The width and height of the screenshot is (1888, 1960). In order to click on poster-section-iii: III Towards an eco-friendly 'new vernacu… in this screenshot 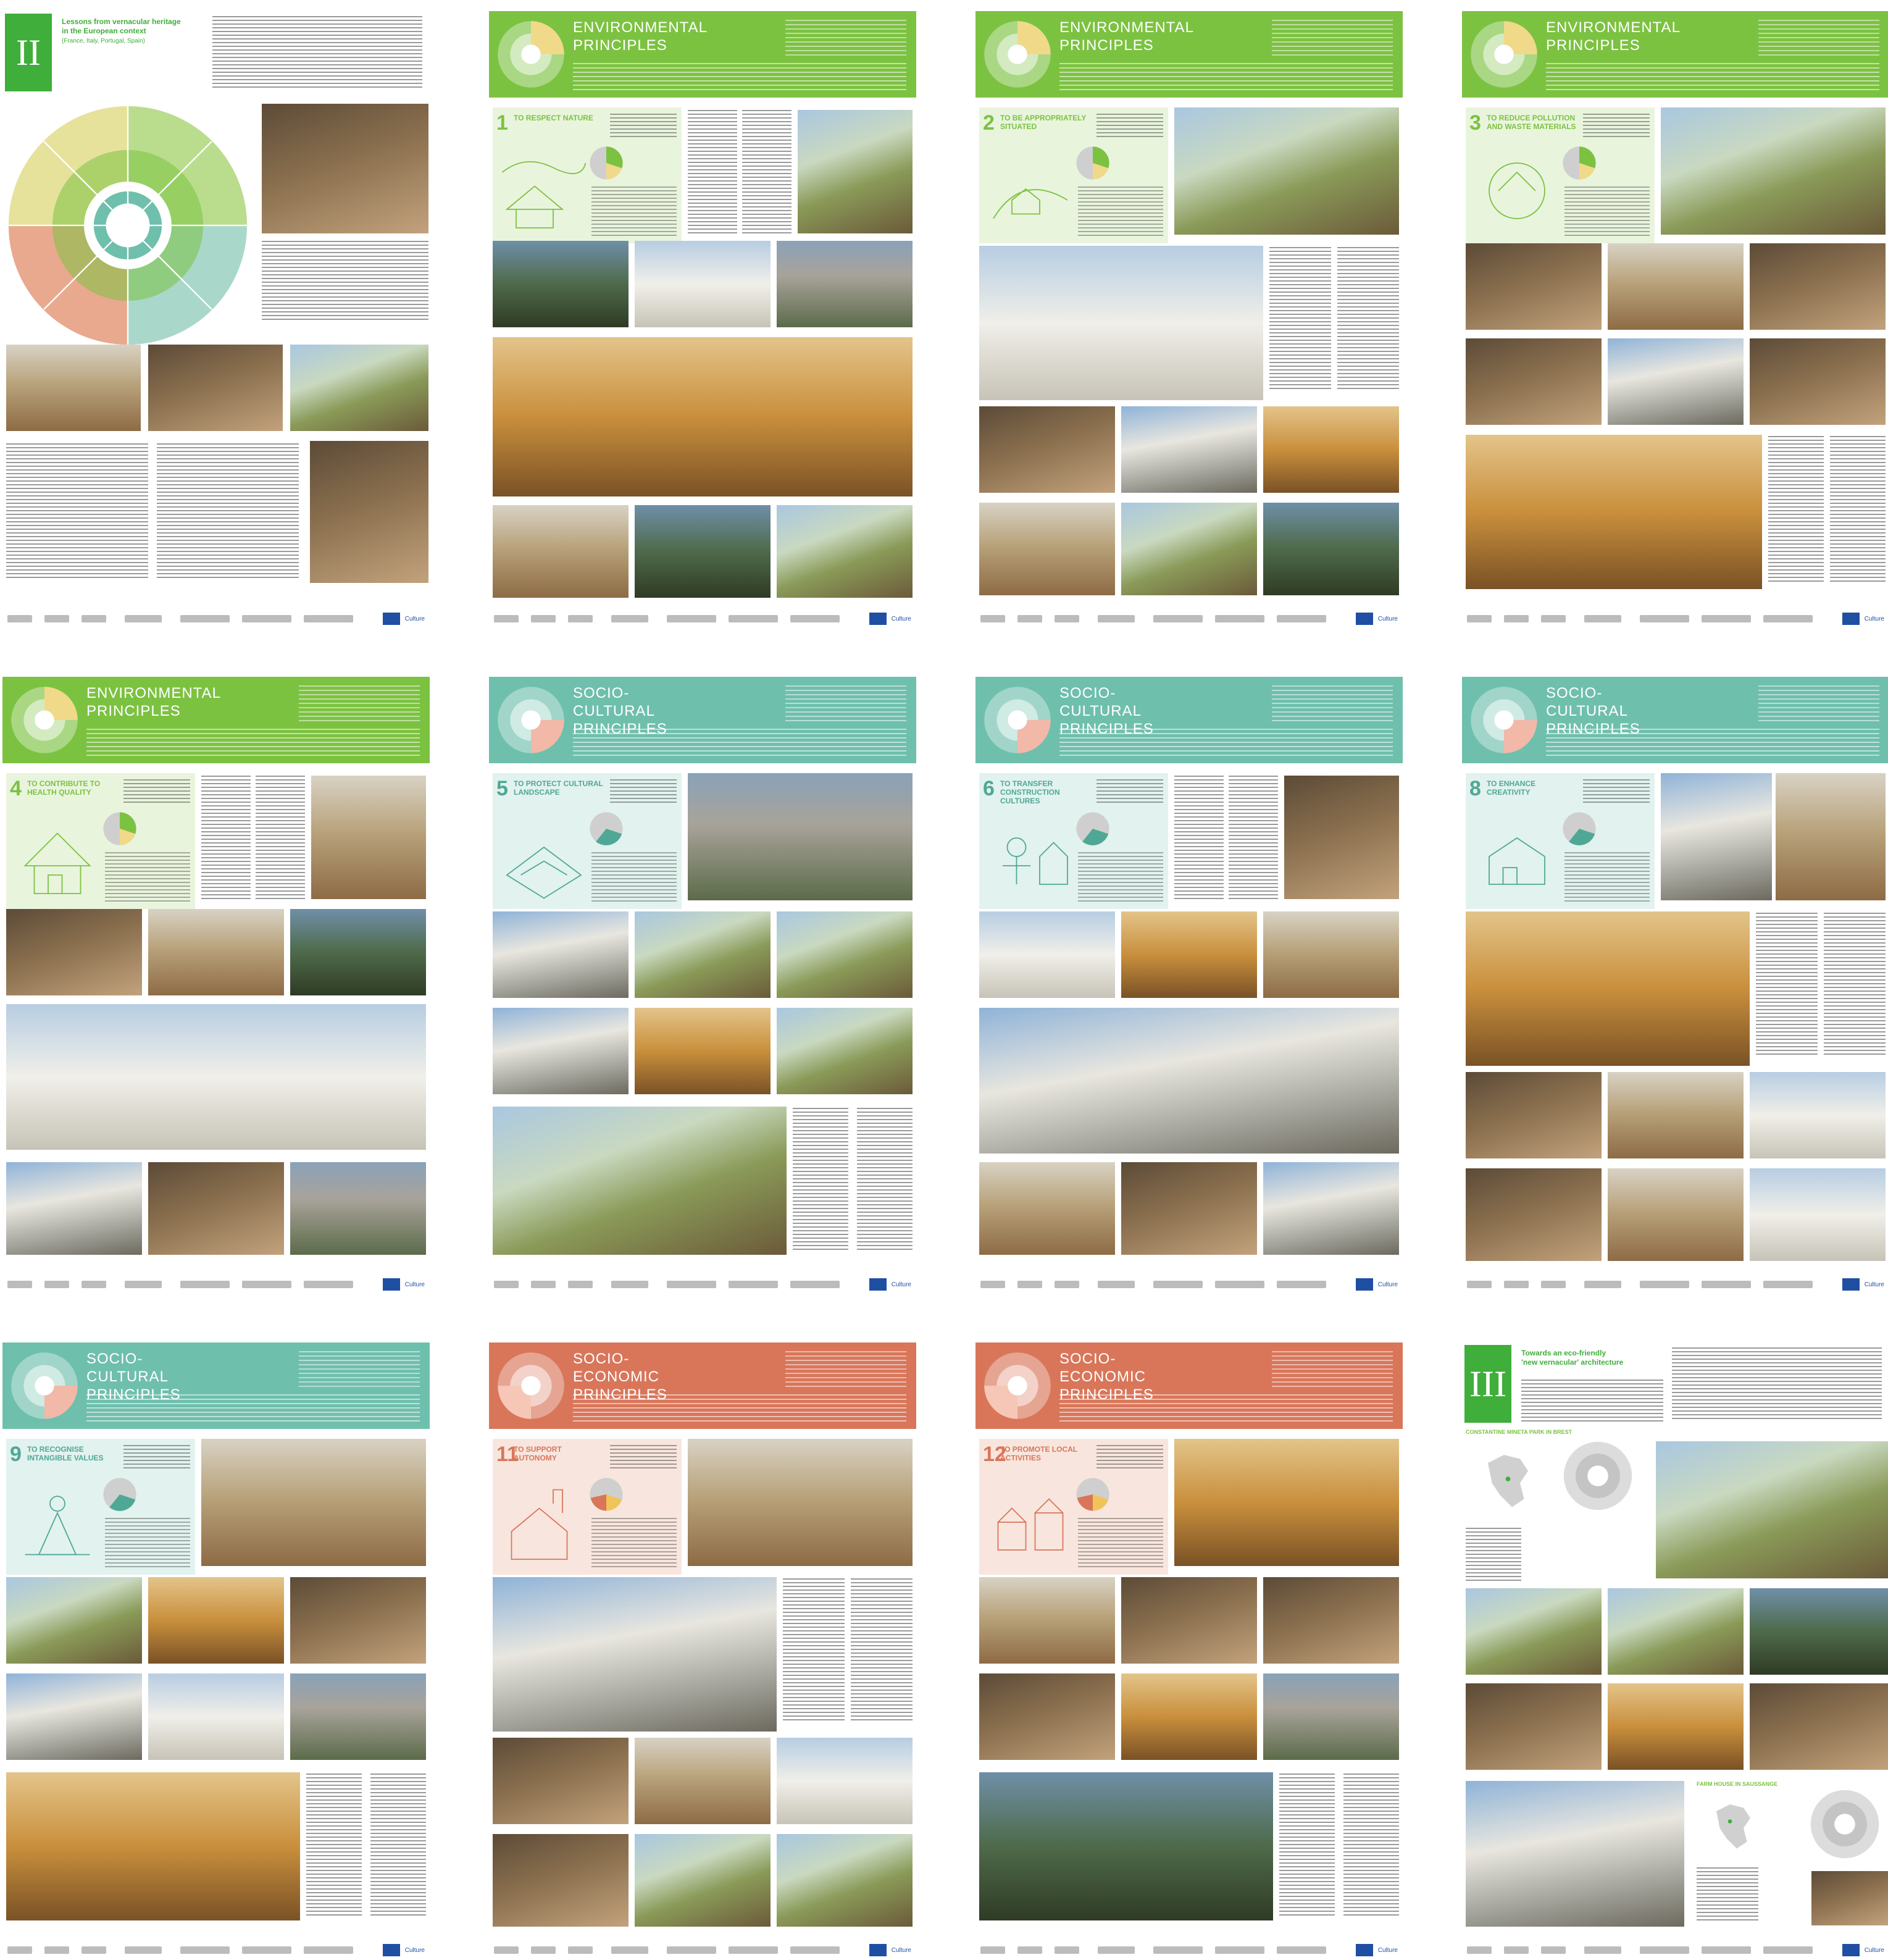, I will do `click(1675, 1651)`.